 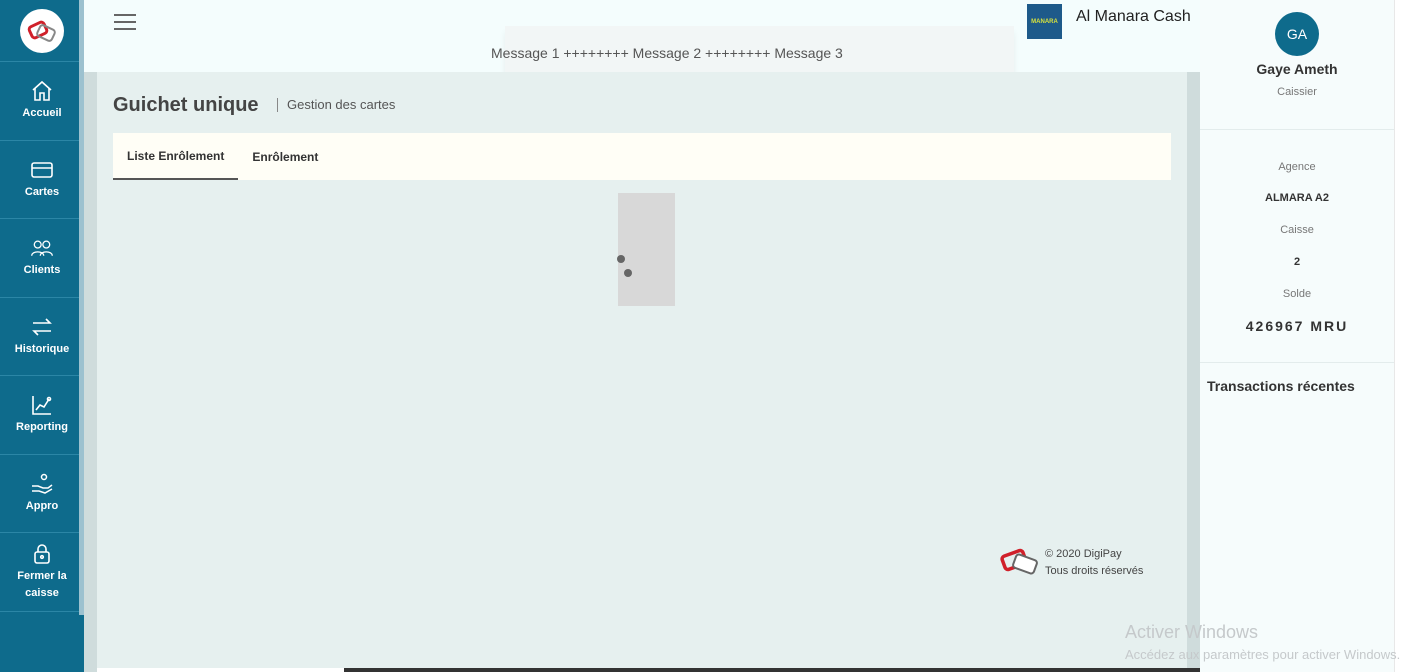 I want to click on transfer-icon, so click(x=42, y=327).